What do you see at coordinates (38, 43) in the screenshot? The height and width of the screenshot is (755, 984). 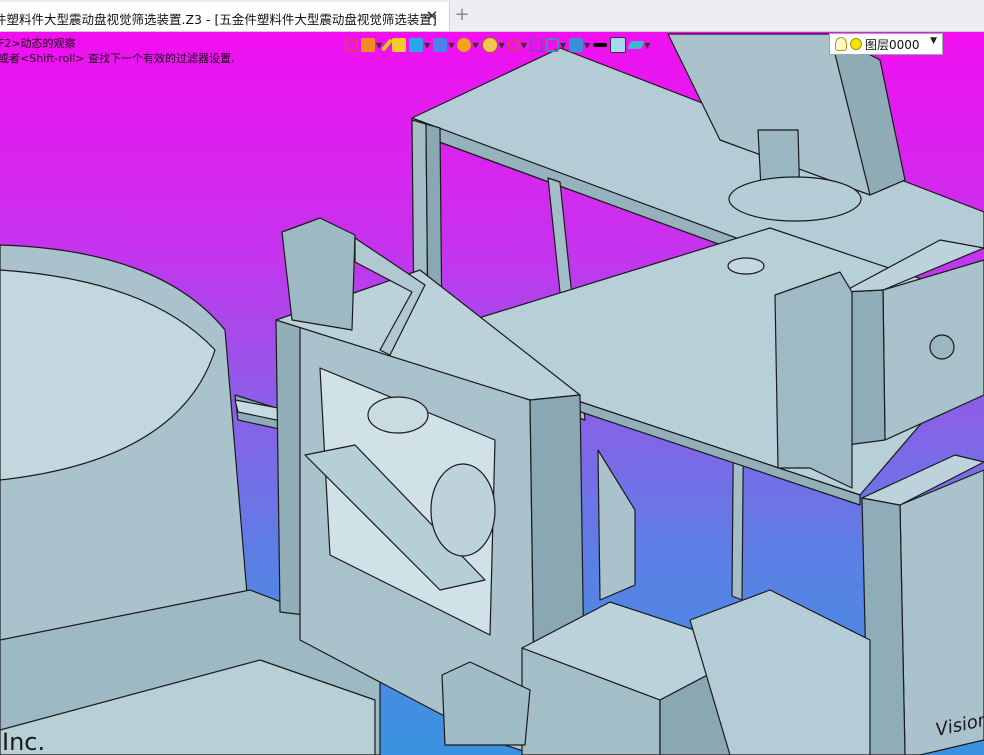 I see `hint-line-1: F2>动态的观察` at bounding box center [38, 43].